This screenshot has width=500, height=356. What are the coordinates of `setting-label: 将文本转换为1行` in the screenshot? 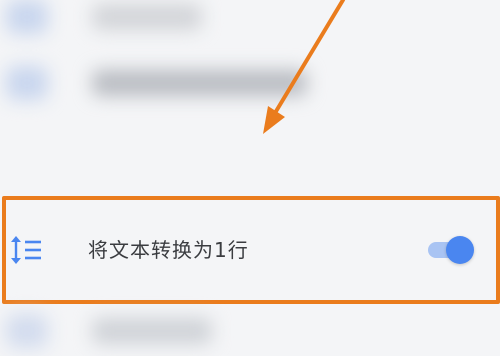 It's located at (168, 250).